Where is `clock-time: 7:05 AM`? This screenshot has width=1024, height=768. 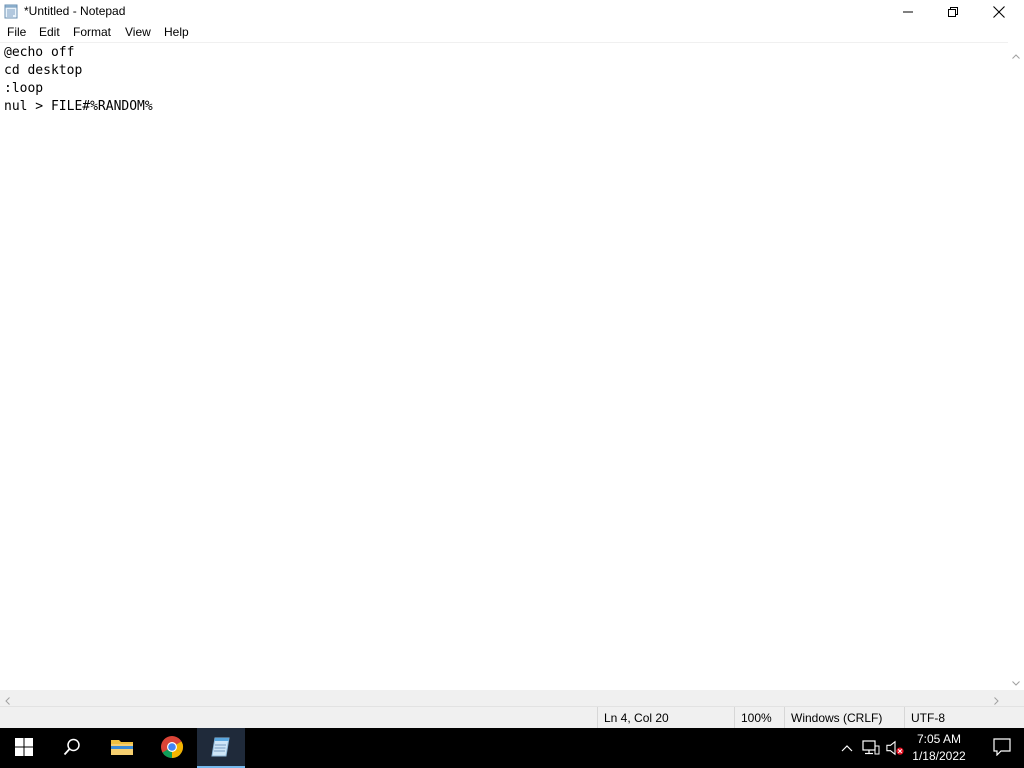
clock-time: 7:05 AM is located at coordinates (939, 739).